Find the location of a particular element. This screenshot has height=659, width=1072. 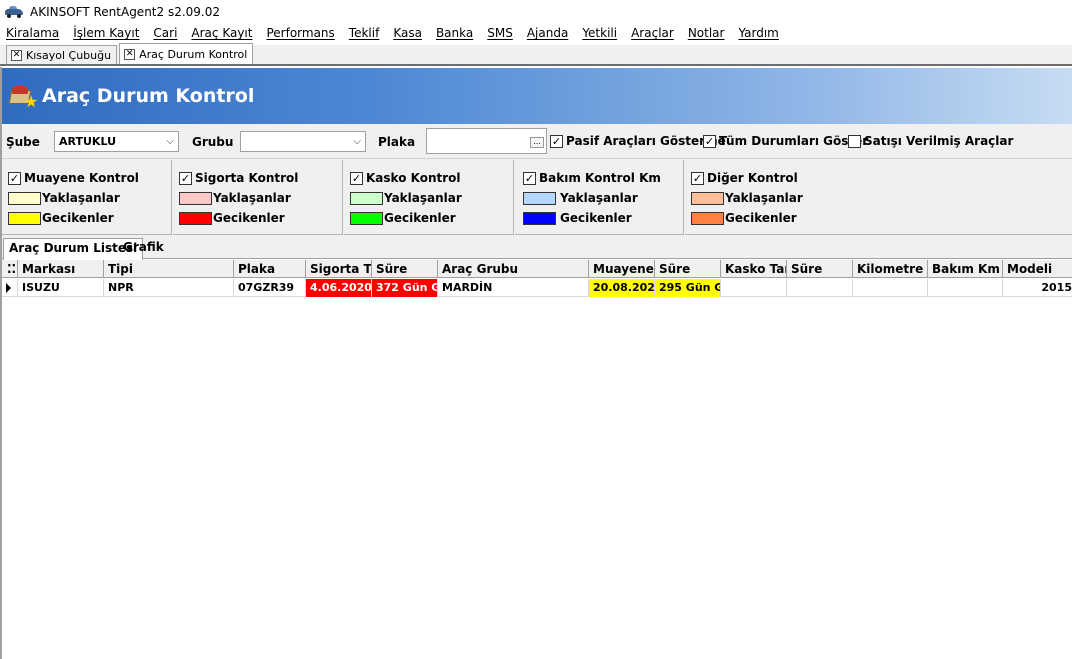

cell-arac-grubu: MARDİN is located at coordinates (513, 288).